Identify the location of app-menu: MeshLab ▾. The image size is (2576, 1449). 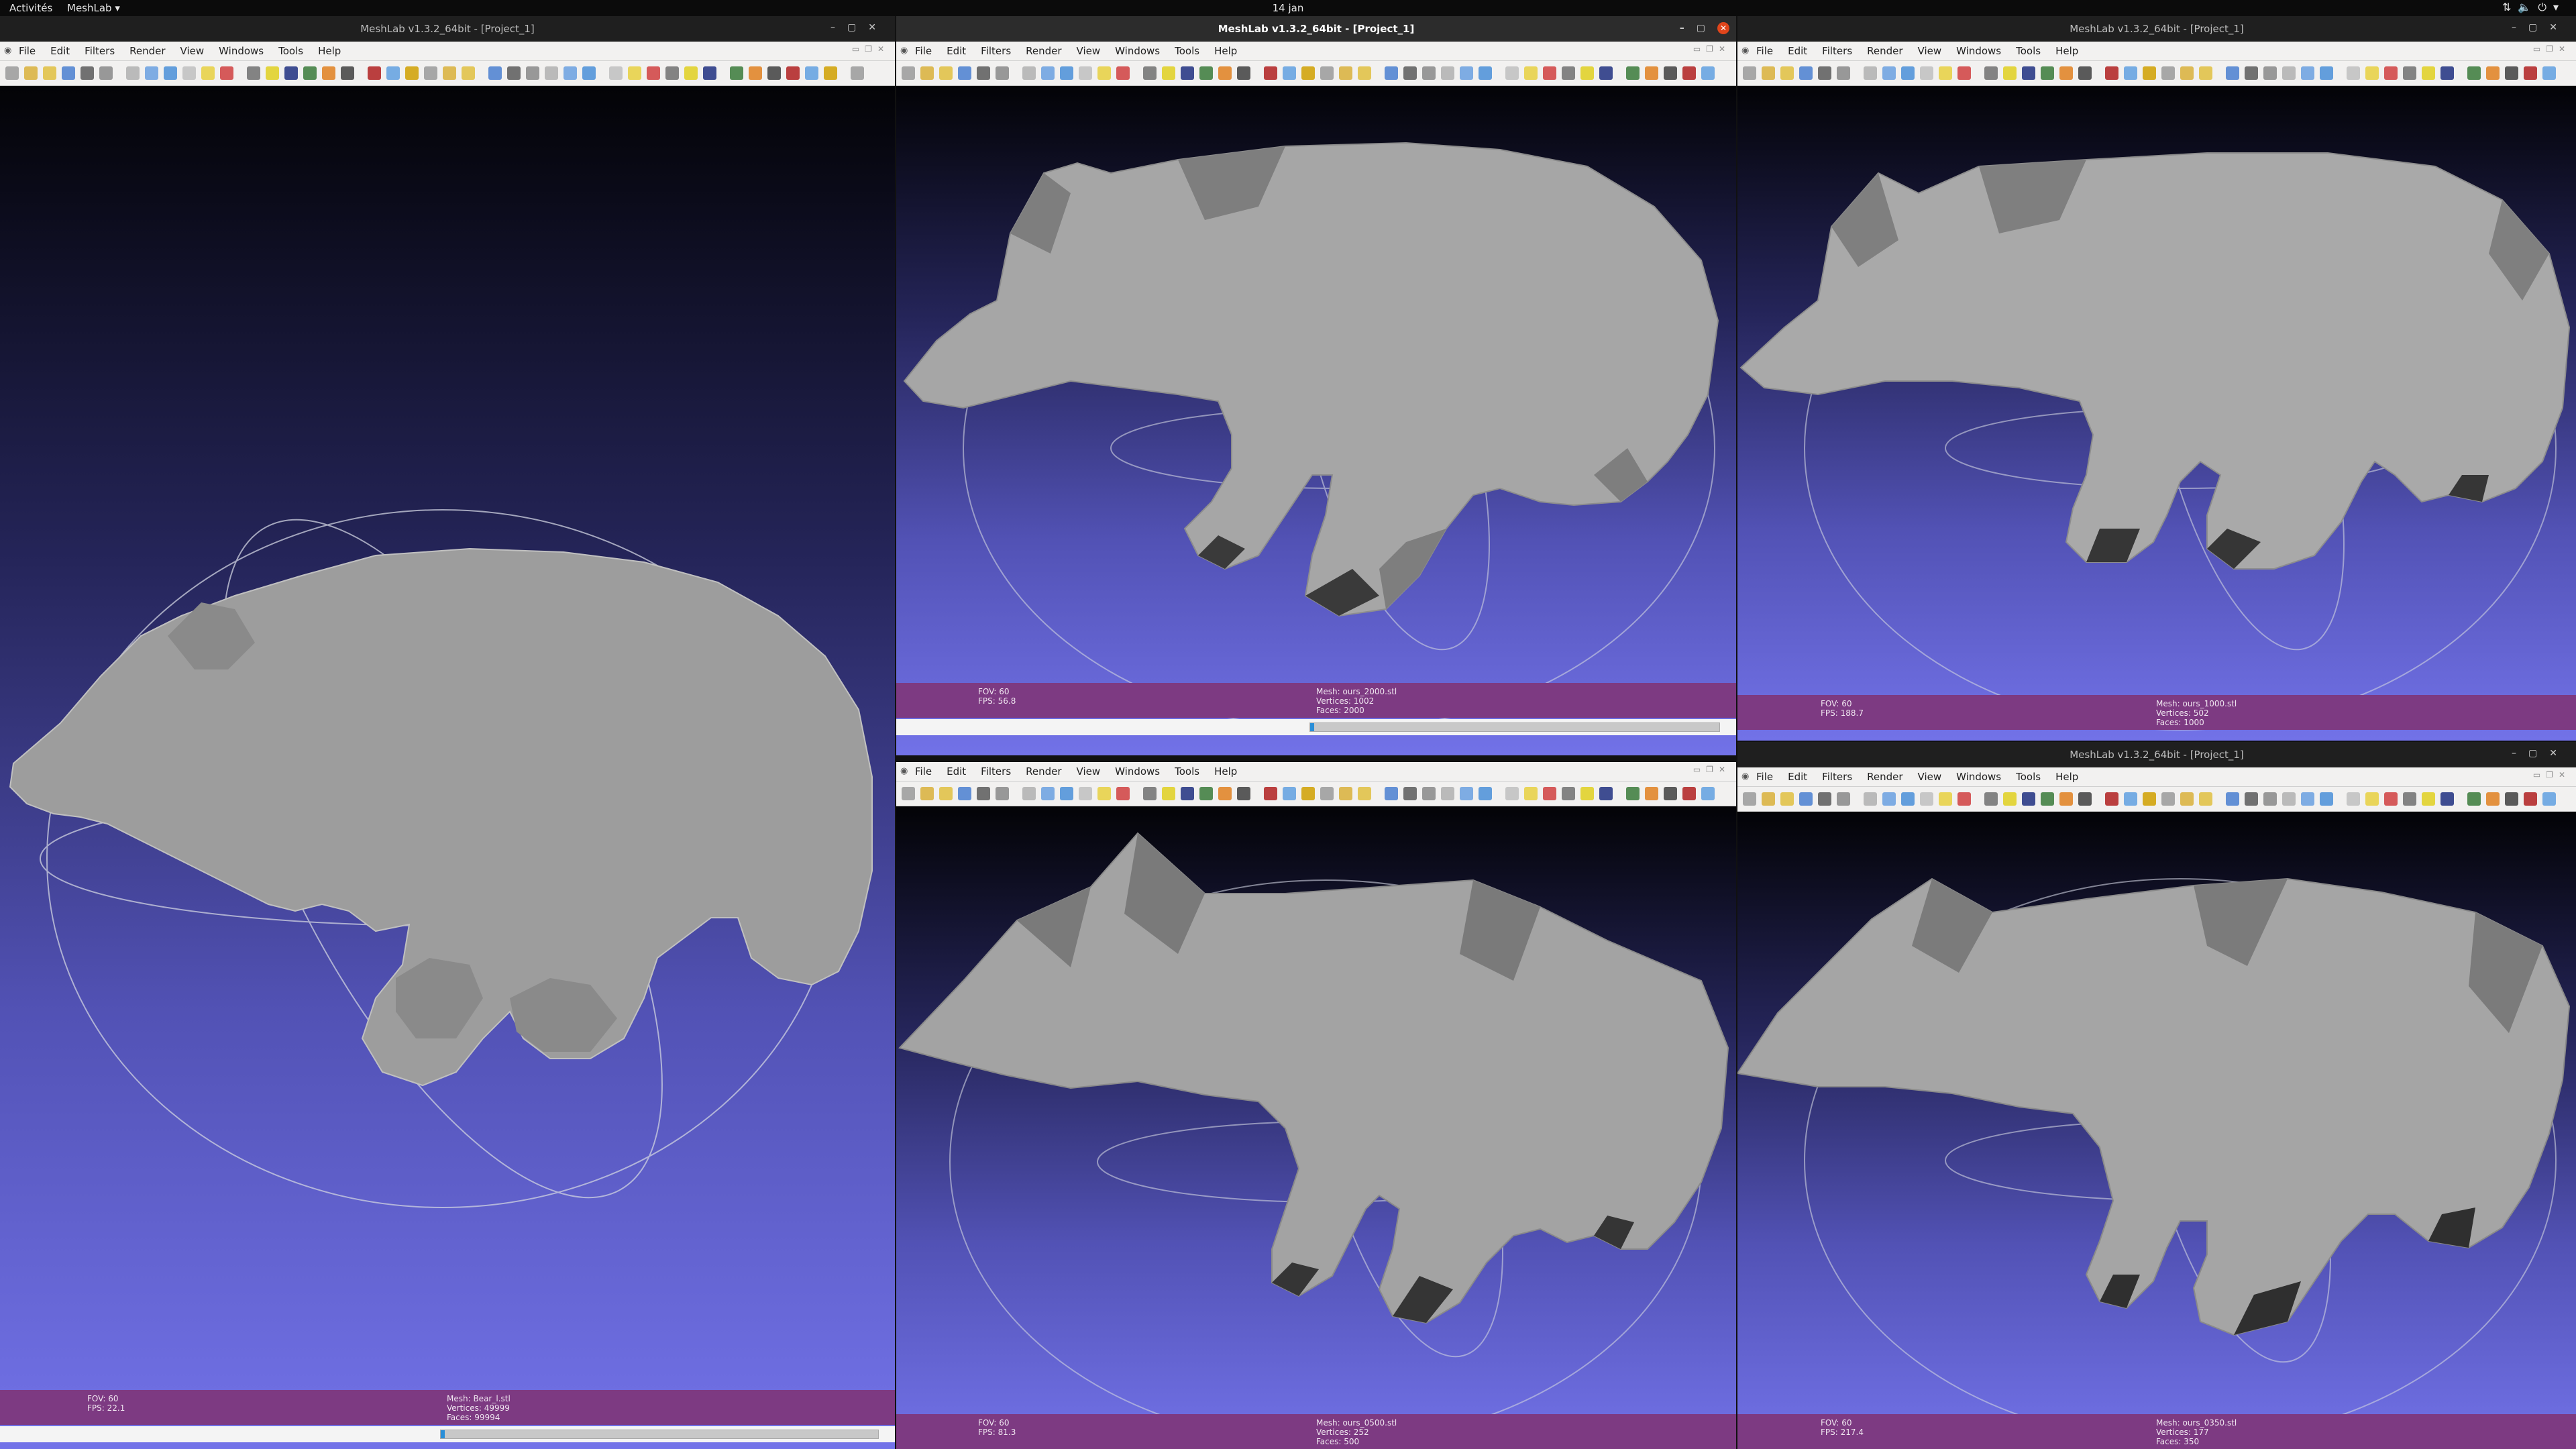
(93, 8).